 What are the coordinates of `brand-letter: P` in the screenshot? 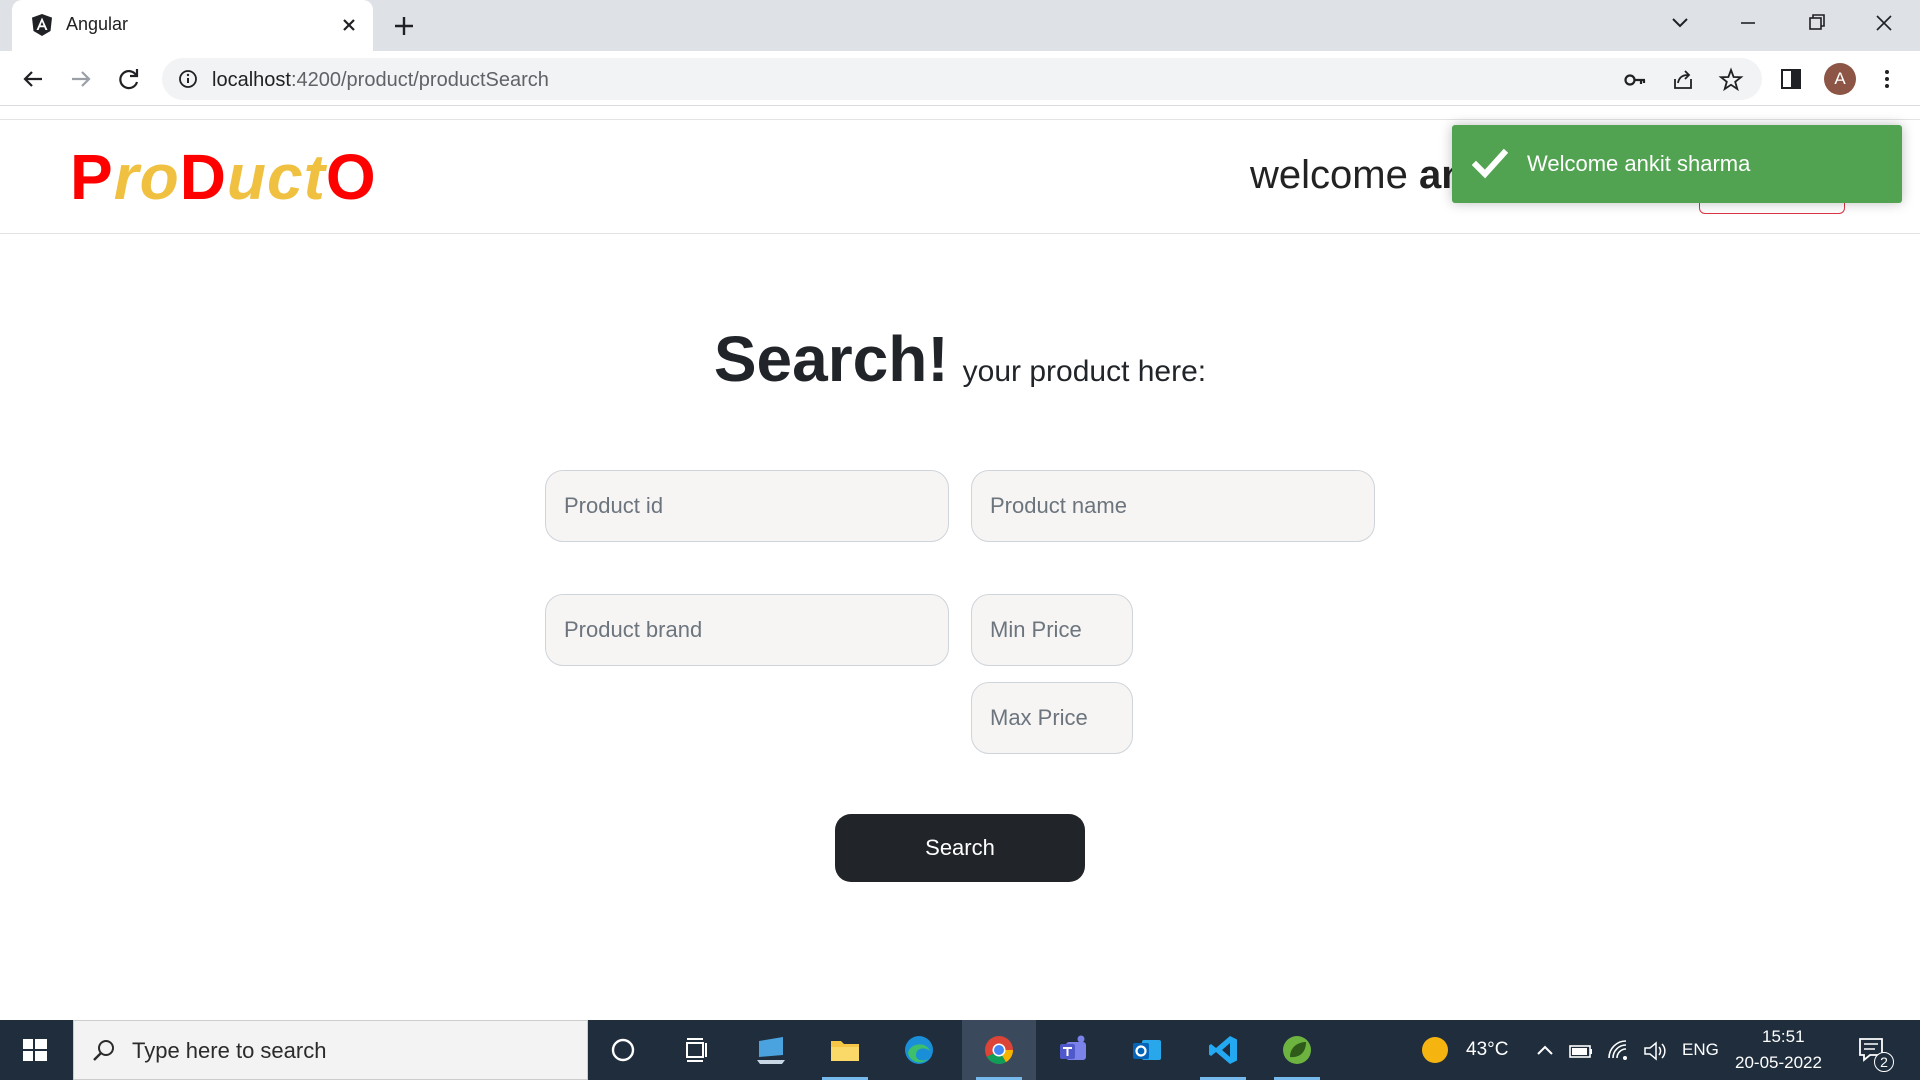 It's located at (92, 177).